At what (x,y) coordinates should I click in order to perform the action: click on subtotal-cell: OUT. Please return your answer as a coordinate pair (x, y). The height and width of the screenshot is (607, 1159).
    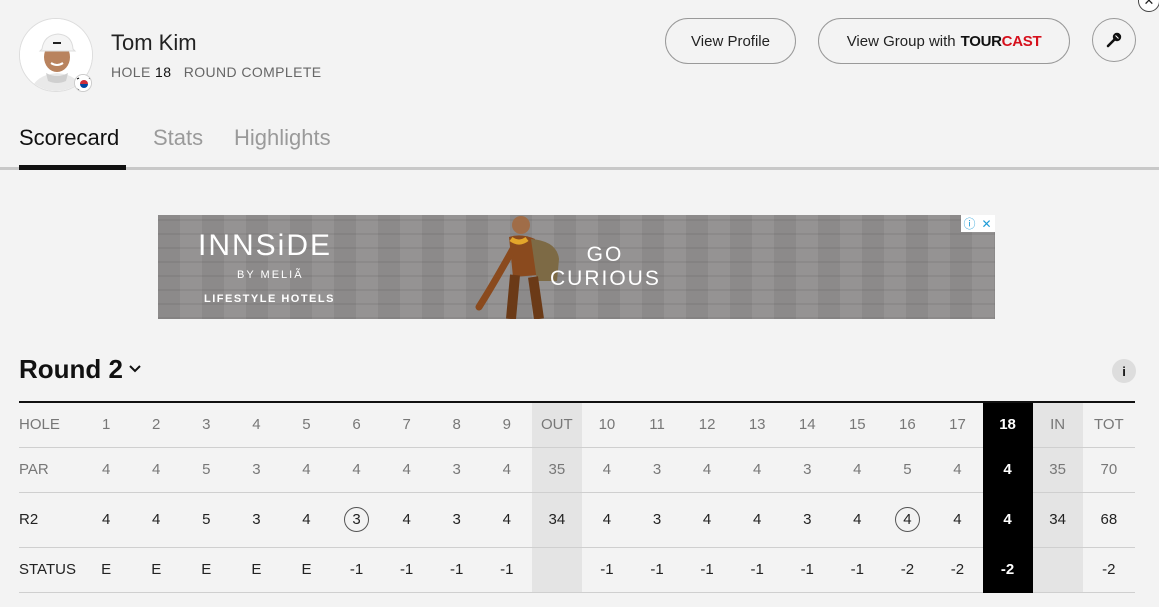
    Looking at the image, I should click on (556, 425).